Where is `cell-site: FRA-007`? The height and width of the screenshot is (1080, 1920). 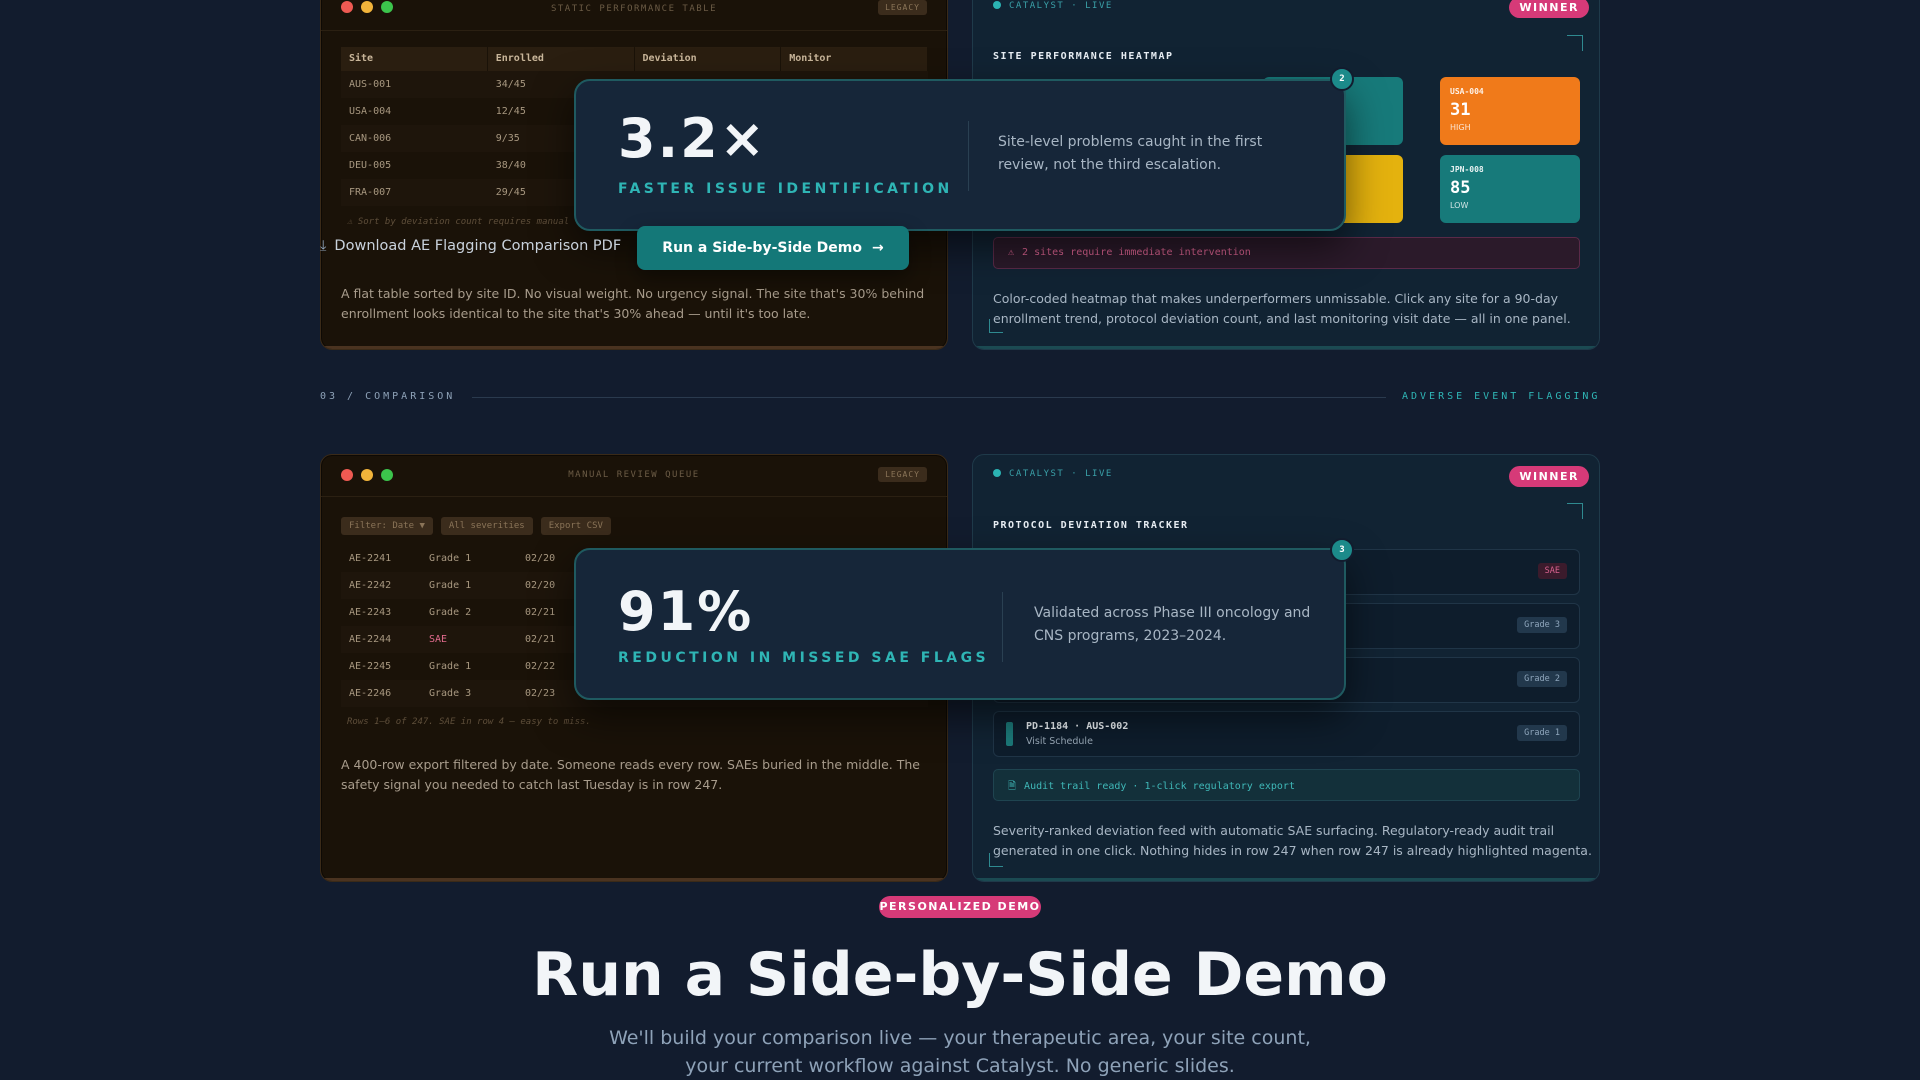 cell-site: FRA-007 is located at coordinates (370, 192).